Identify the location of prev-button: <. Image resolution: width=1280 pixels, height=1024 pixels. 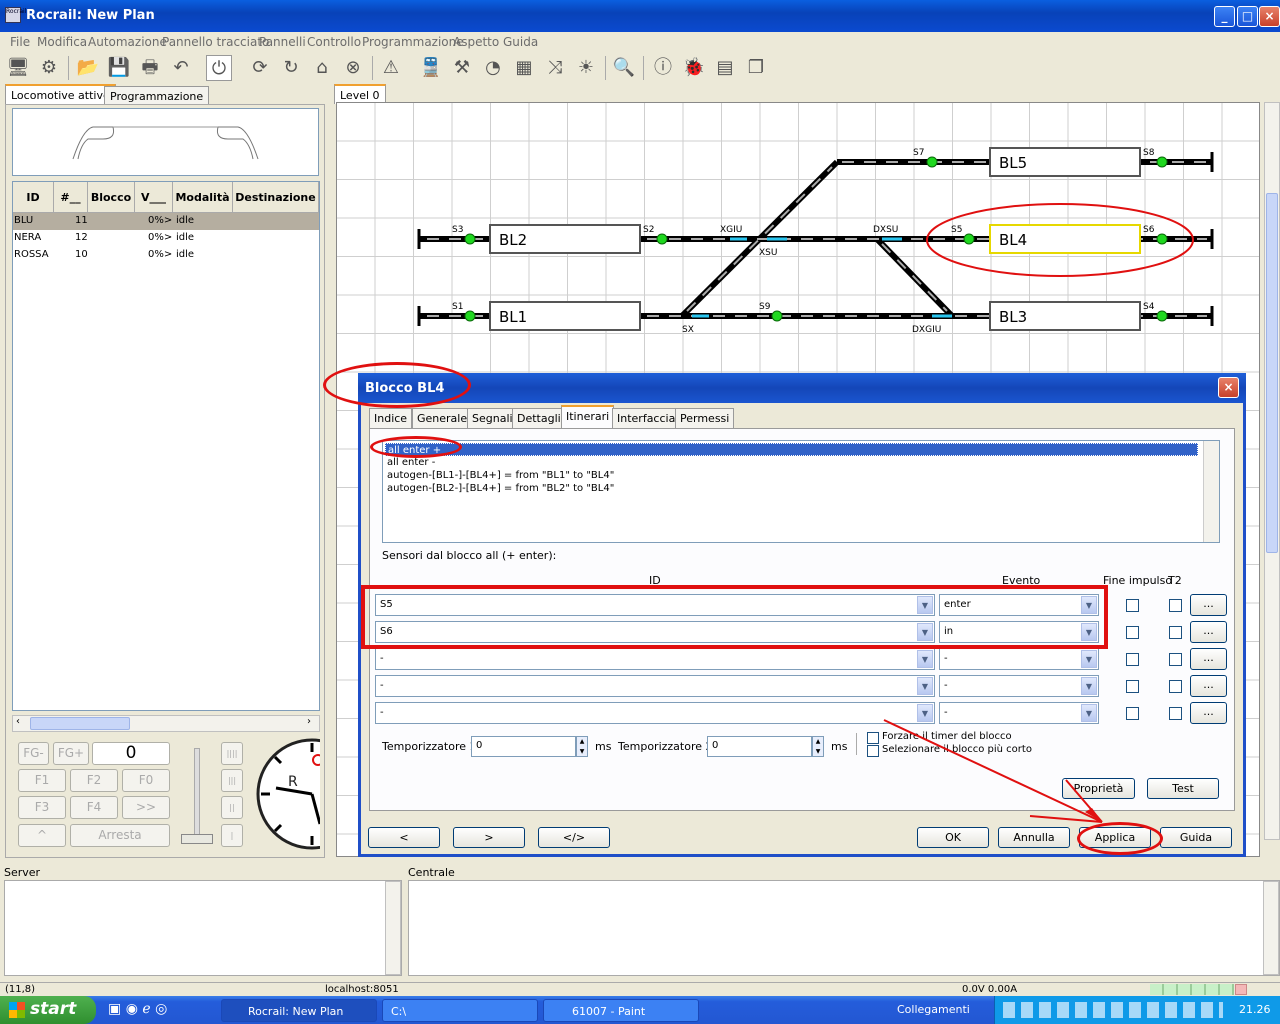
(404, 837).